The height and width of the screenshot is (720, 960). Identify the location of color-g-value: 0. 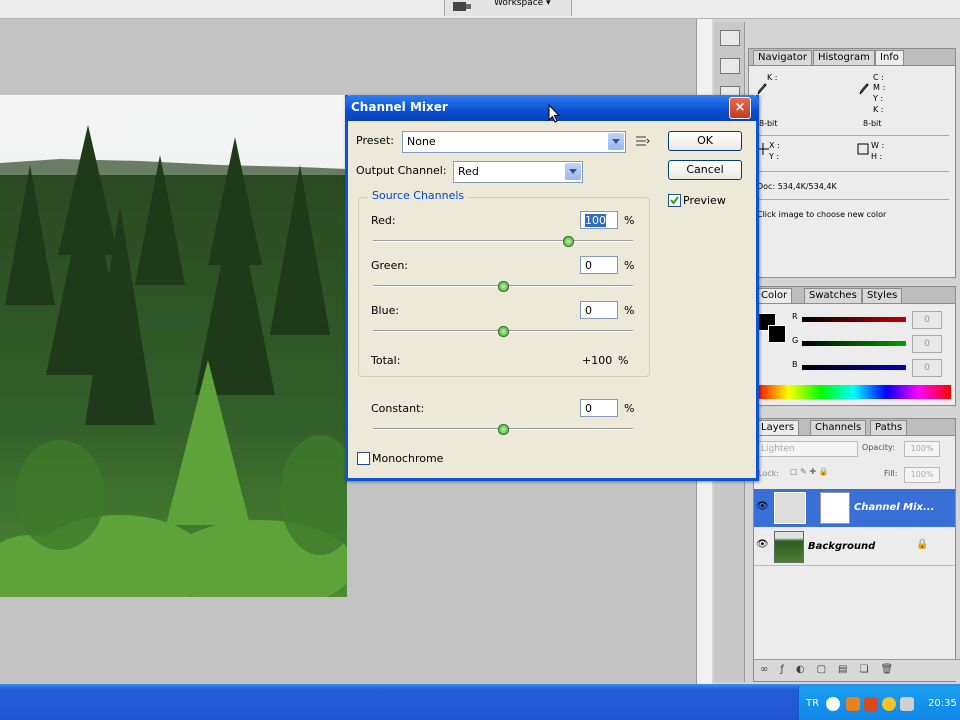
(927, 344).